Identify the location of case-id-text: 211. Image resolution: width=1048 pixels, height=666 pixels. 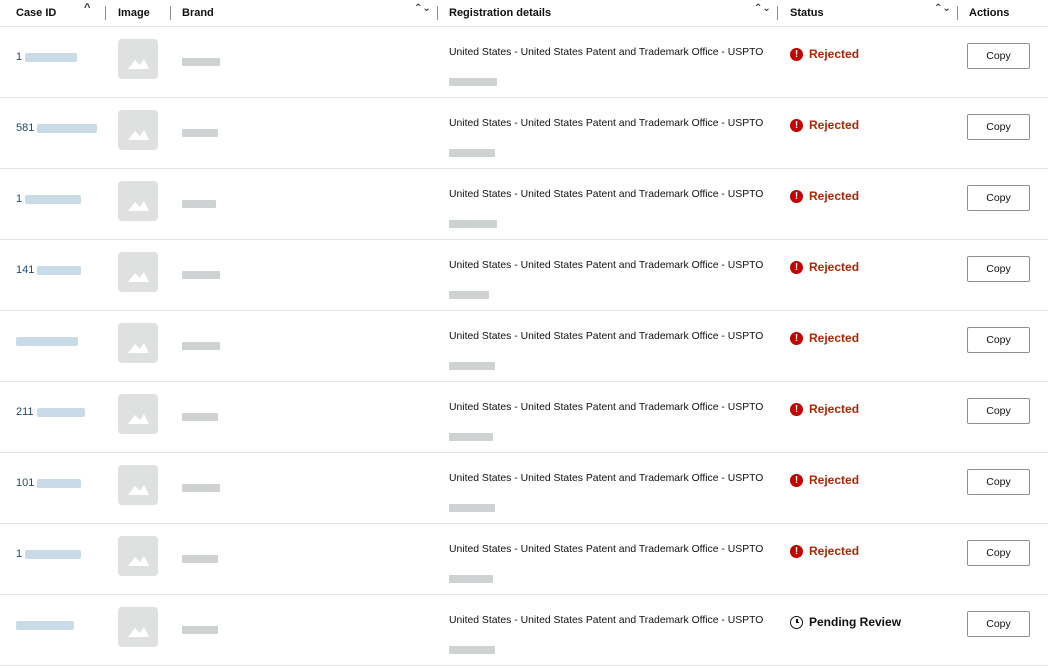
(25, 412).